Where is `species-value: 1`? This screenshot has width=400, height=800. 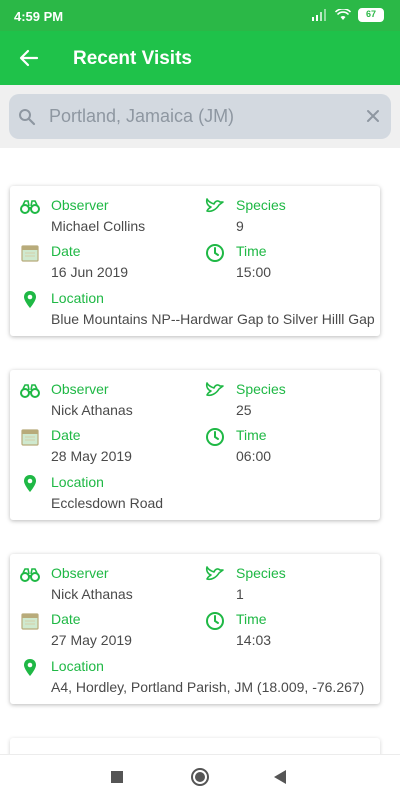 species-value: 1 is located at coordinates (240, 594).